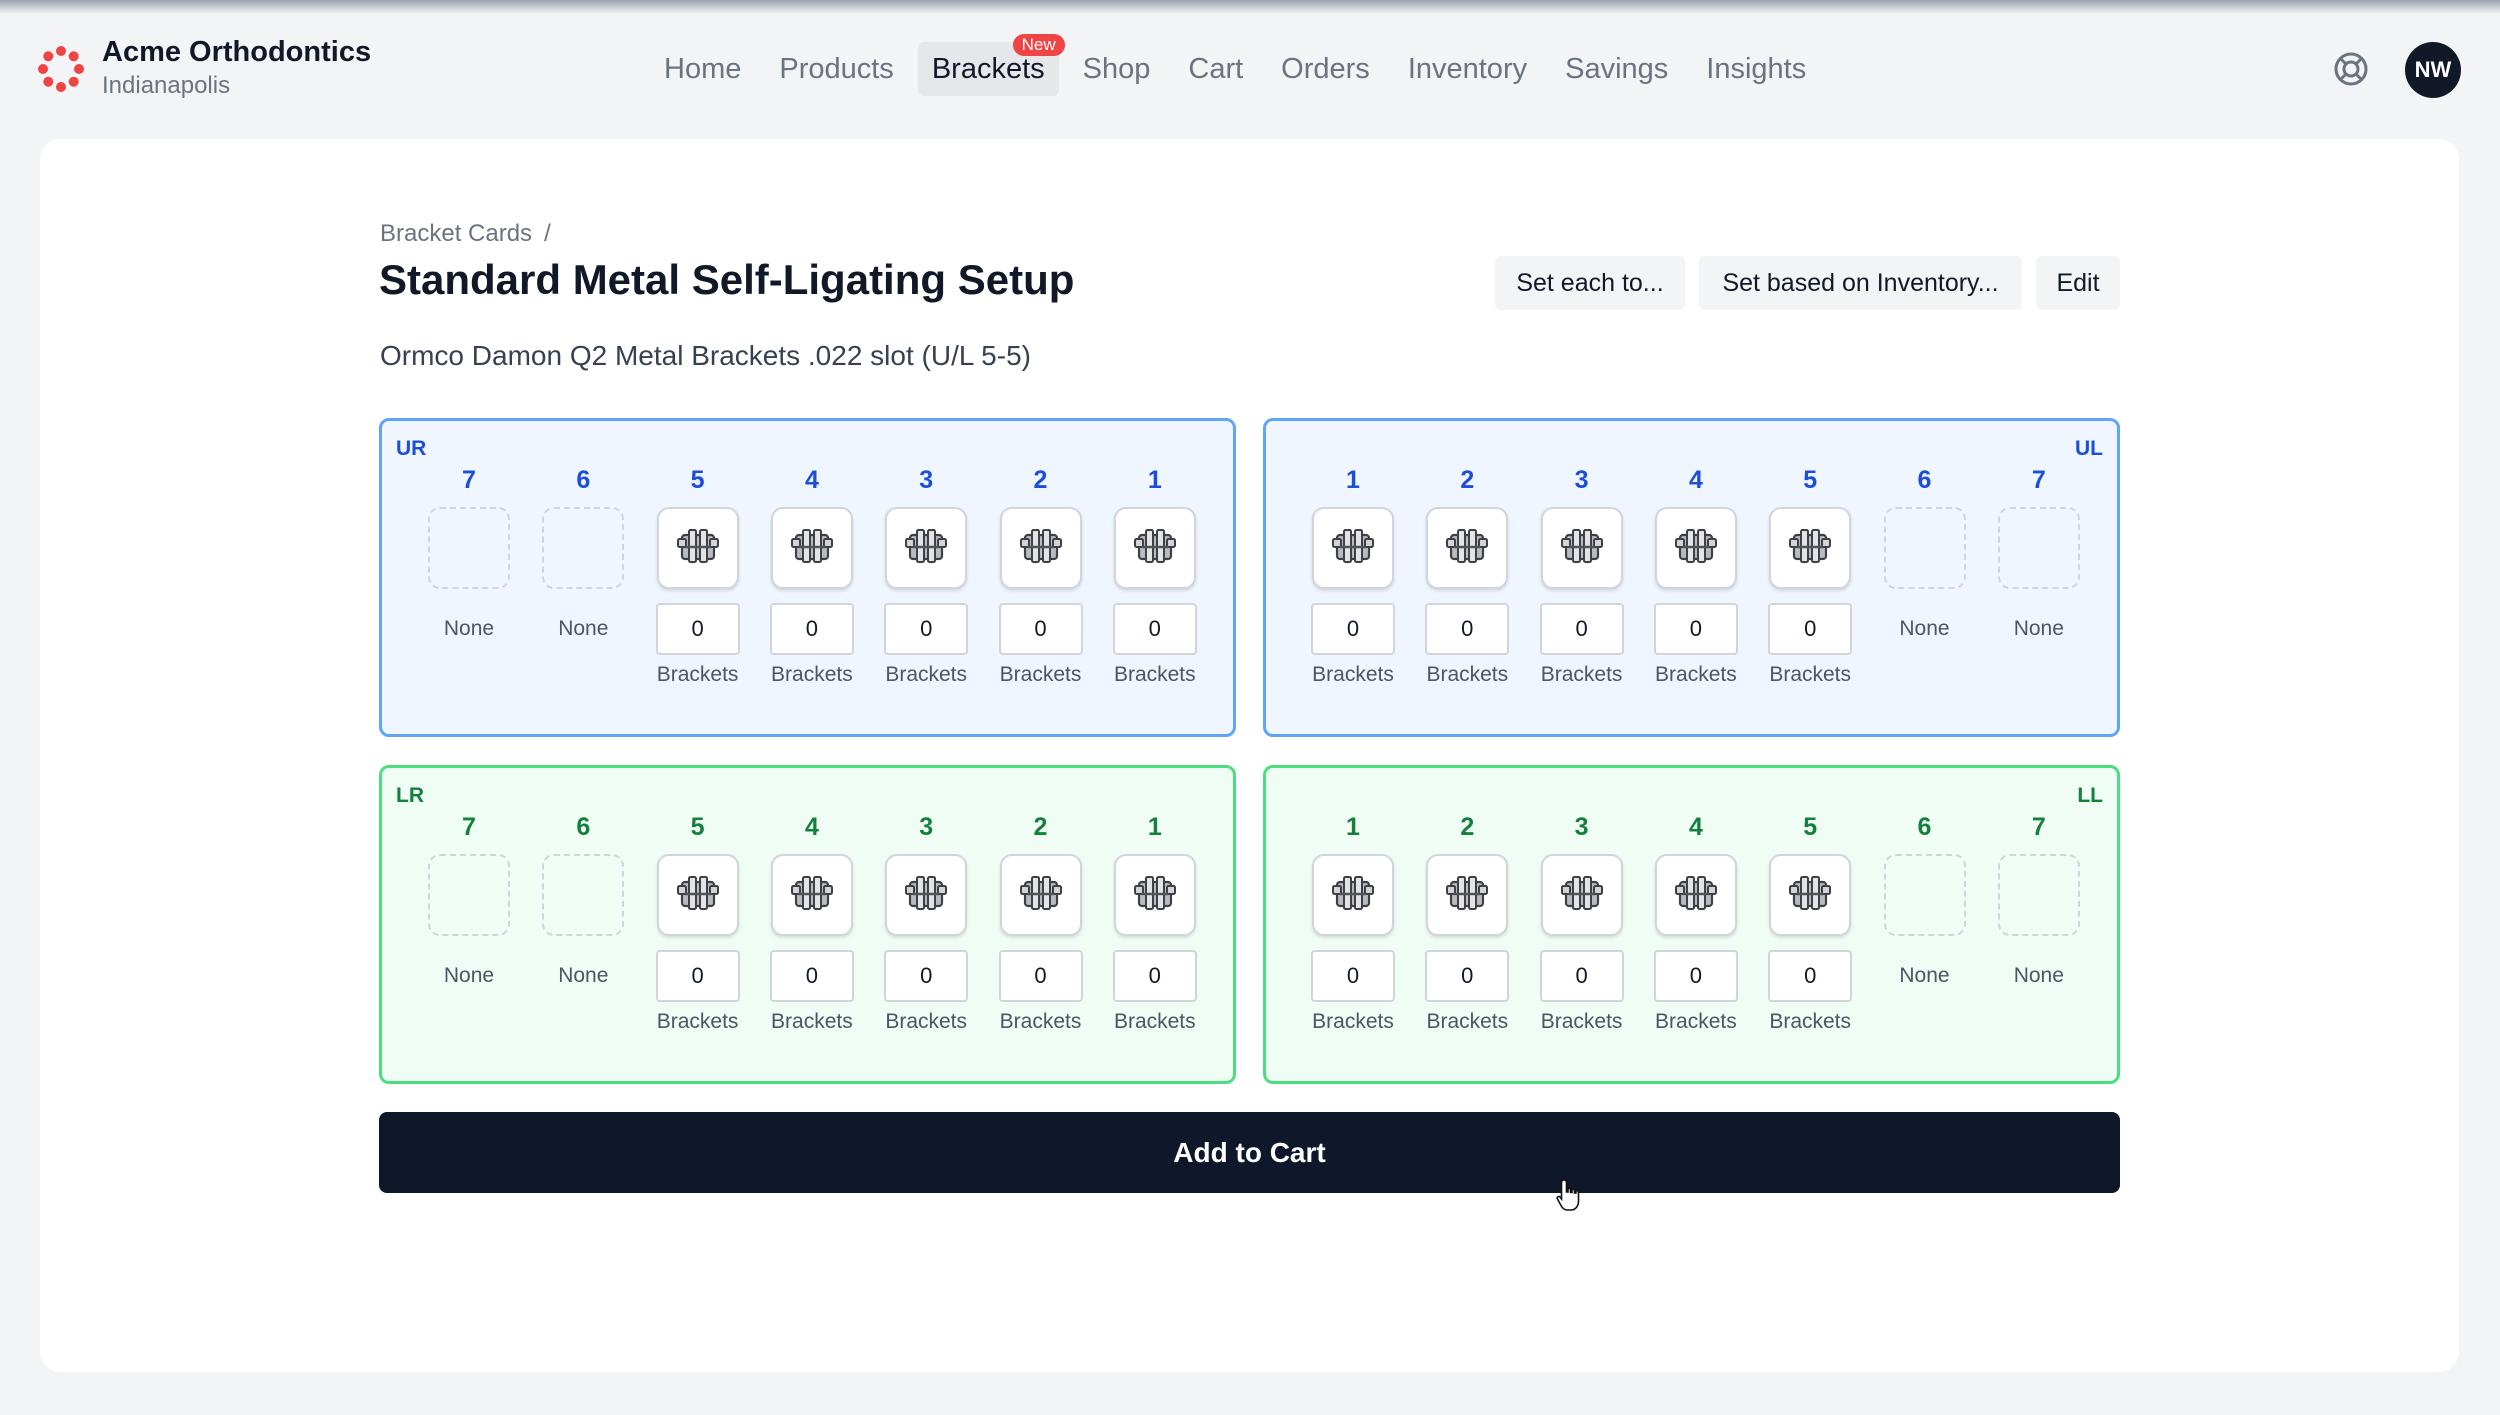  Describe the element at coordinates (2078, 283) in the screenshot. I see `edit-button: Edit` at that location.